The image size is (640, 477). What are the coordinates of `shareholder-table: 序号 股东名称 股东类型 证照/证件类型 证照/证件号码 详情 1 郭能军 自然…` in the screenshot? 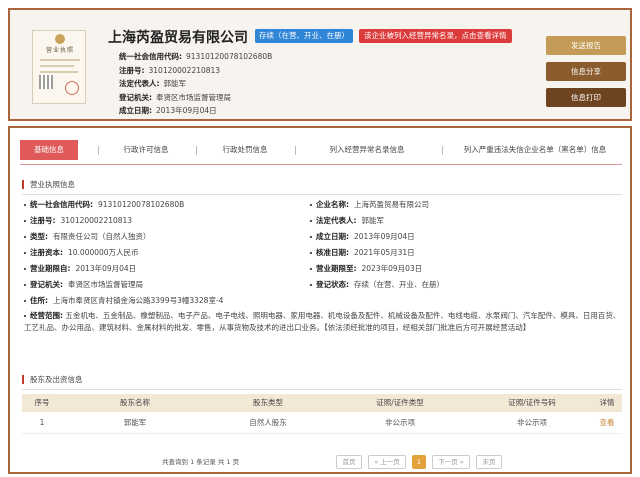 It's located at (322, 414).